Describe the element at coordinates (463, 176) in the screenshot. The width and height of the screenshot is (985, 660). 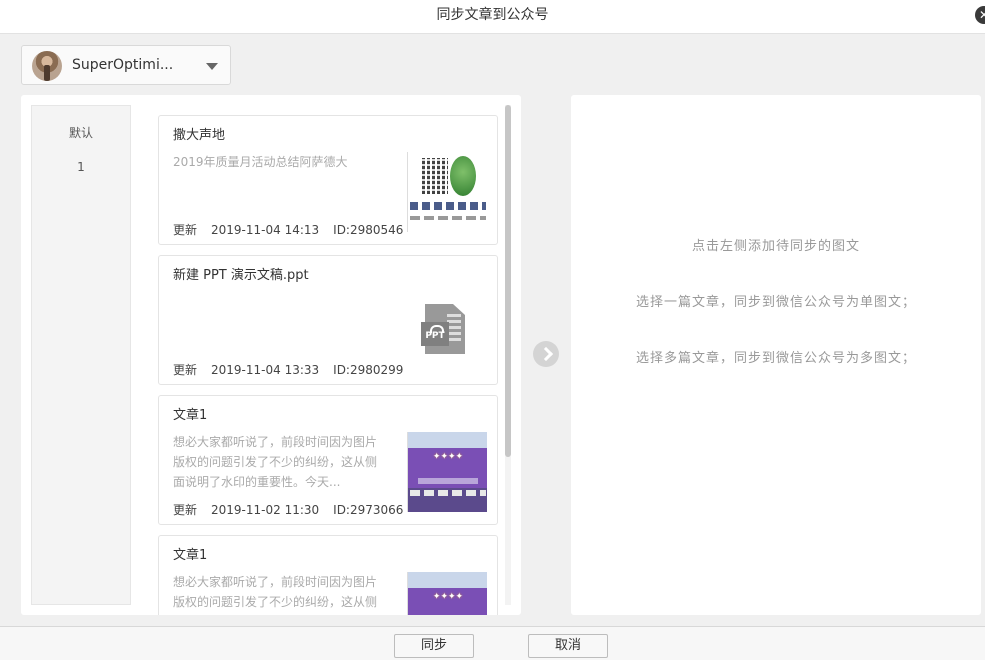
I see `leaf-image` at that location.